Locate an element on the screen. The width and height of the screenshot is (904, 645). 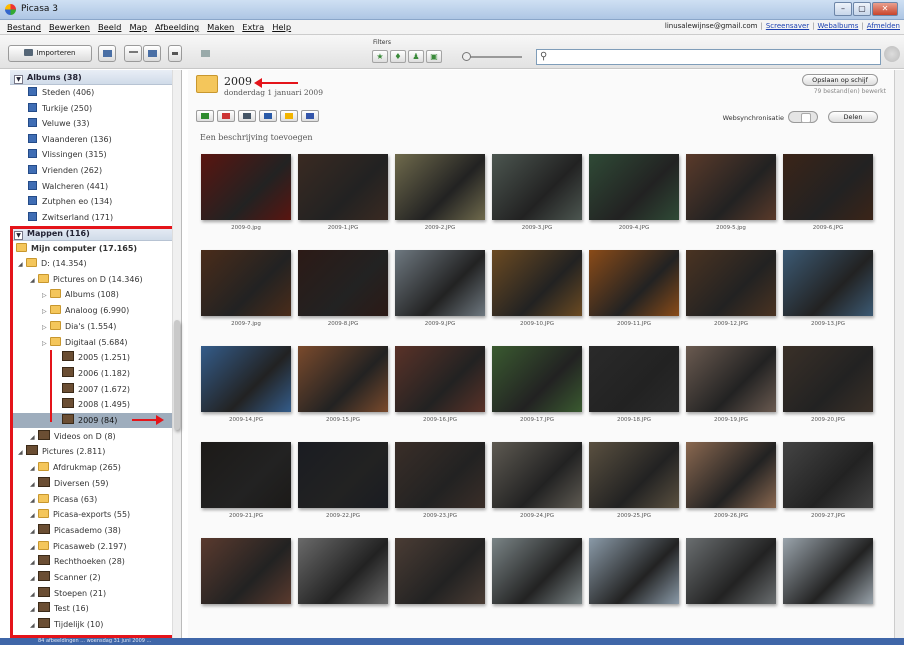
photo-thumbnail: 2009-21.JPG is located at coordinates (246, 483).